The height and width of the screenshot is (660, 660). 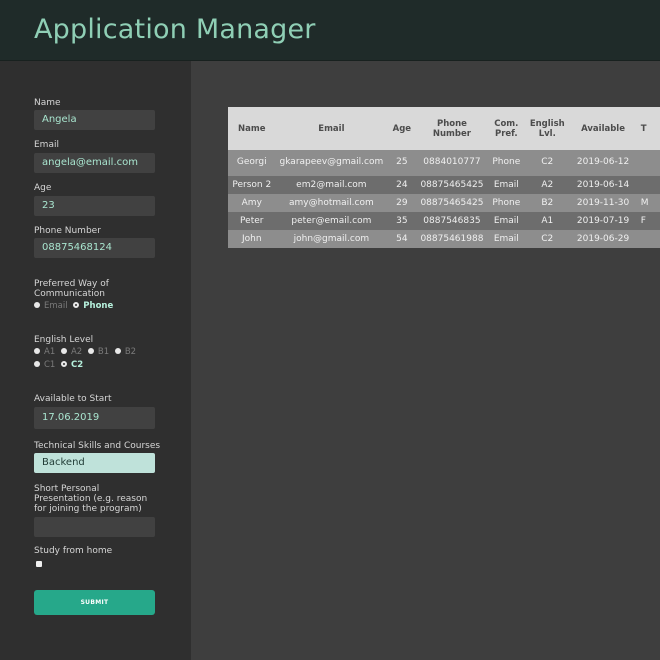 I want to click on table-cell: B2, so click(x=547, y=203).